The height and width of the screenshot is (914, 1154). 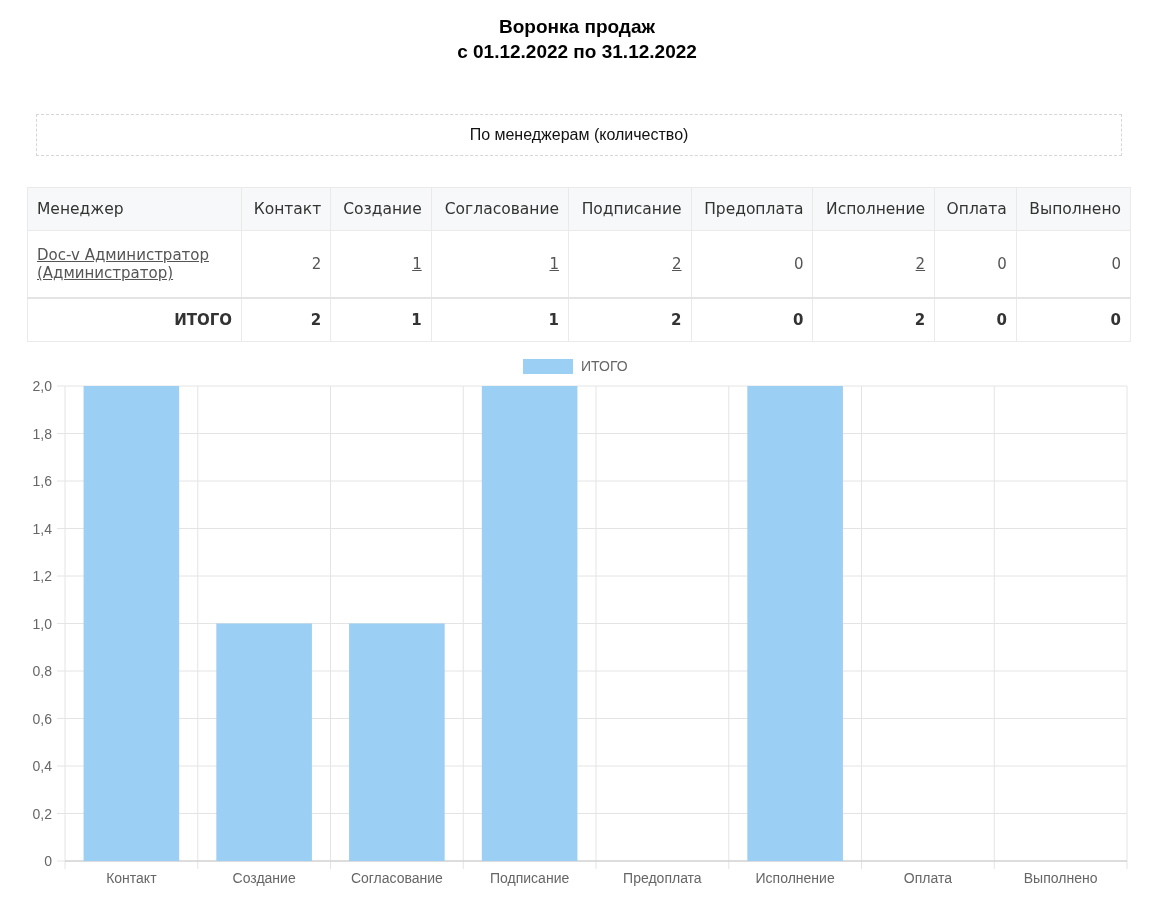 What do you see at coordinates (604, 366) in the screenshot?
I see `legend-label: ИТОГО` at bounding box center [604, 366].